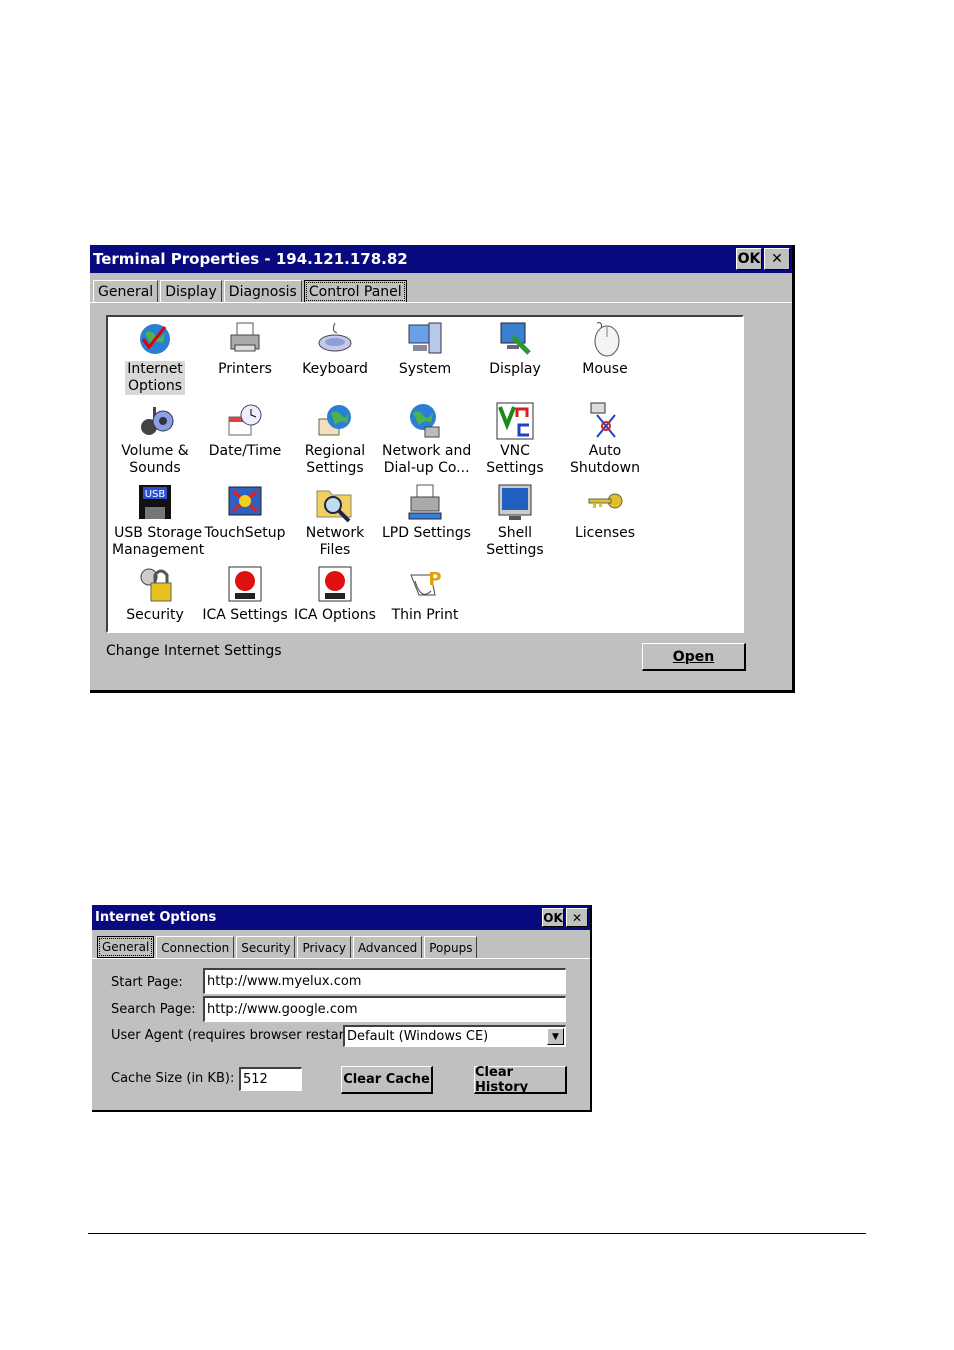 Image resolution: width=954 pixels, height=1350 pixels. Describe the element at coordinates (341, 958) in the screenshot. I see `tab-divider` at that location.